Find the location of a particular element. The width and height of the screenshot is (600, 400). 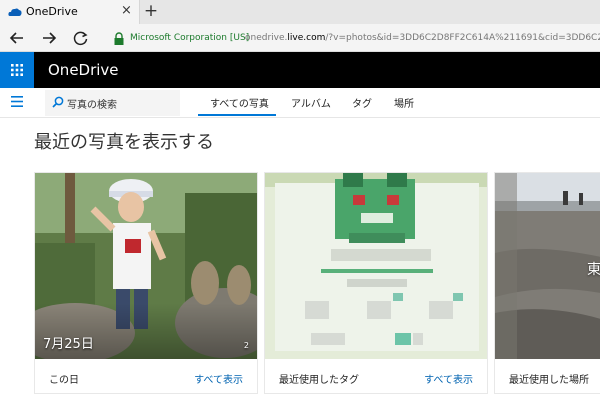

forward-arrow-icon is located at coordinates (49, 38).